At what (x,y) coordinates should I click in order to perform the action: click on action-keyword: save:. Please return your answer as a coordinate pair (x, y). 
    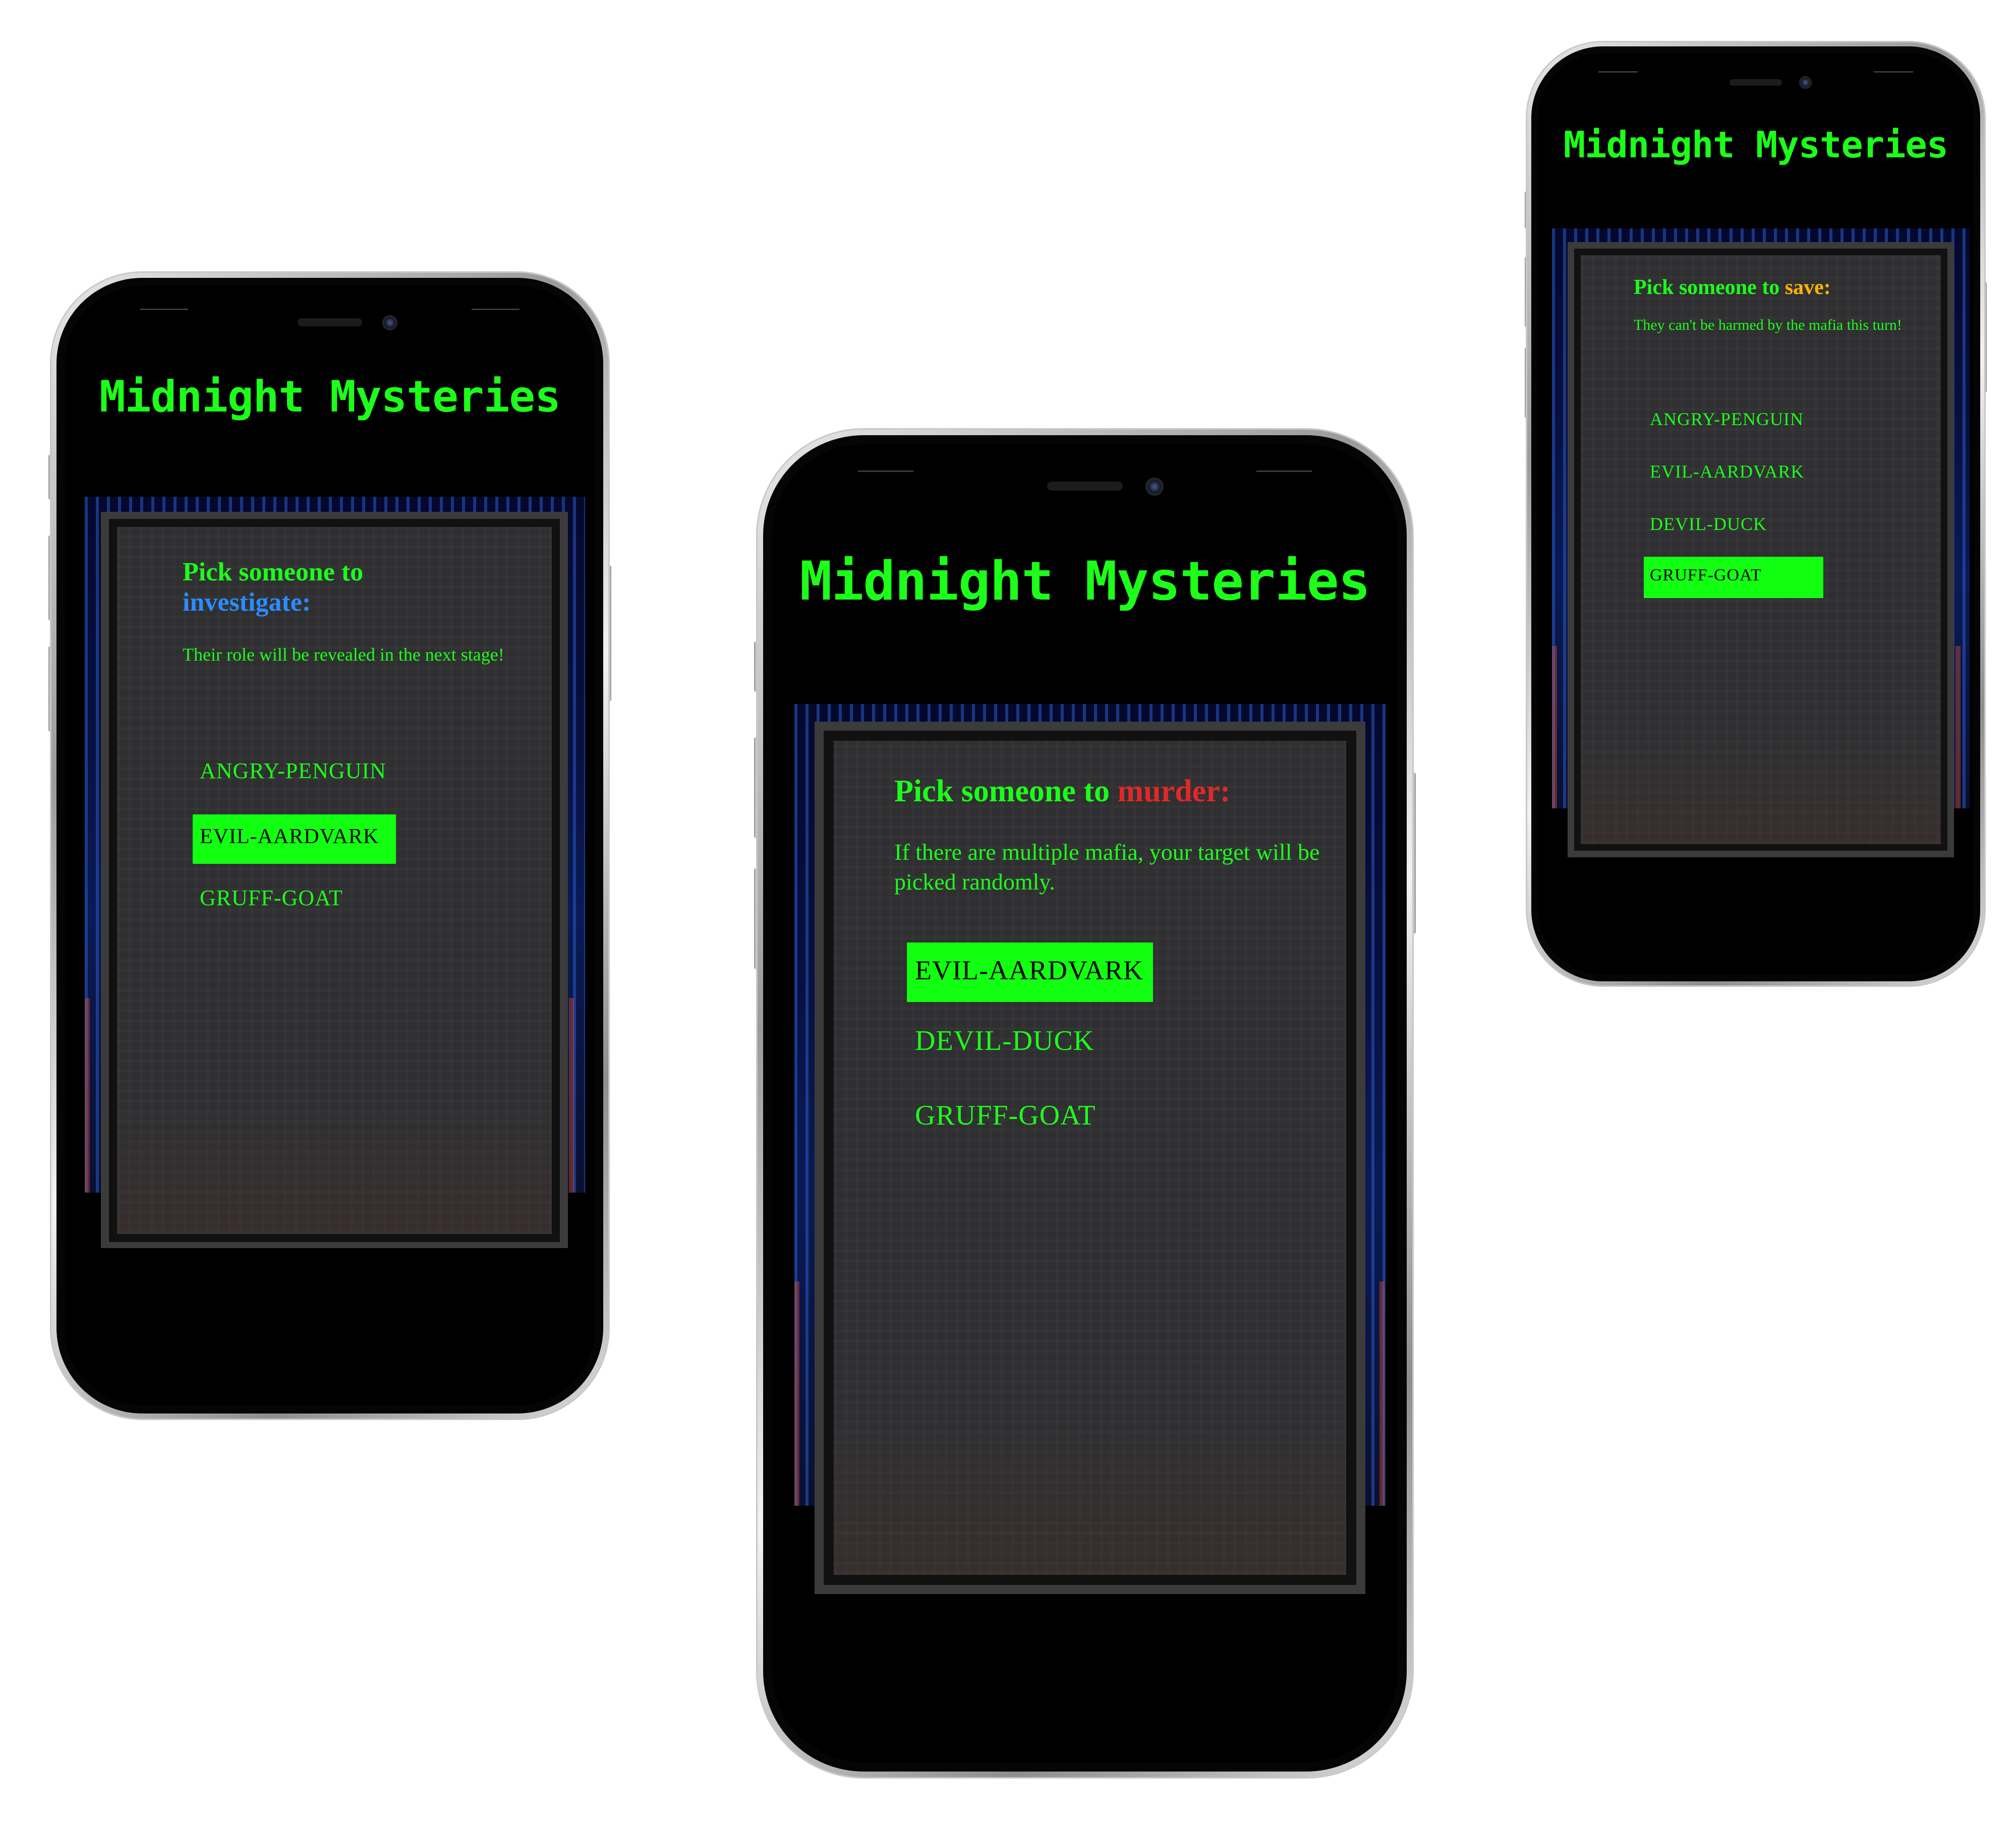
    Looking at the image, I should click on (1807, 287).